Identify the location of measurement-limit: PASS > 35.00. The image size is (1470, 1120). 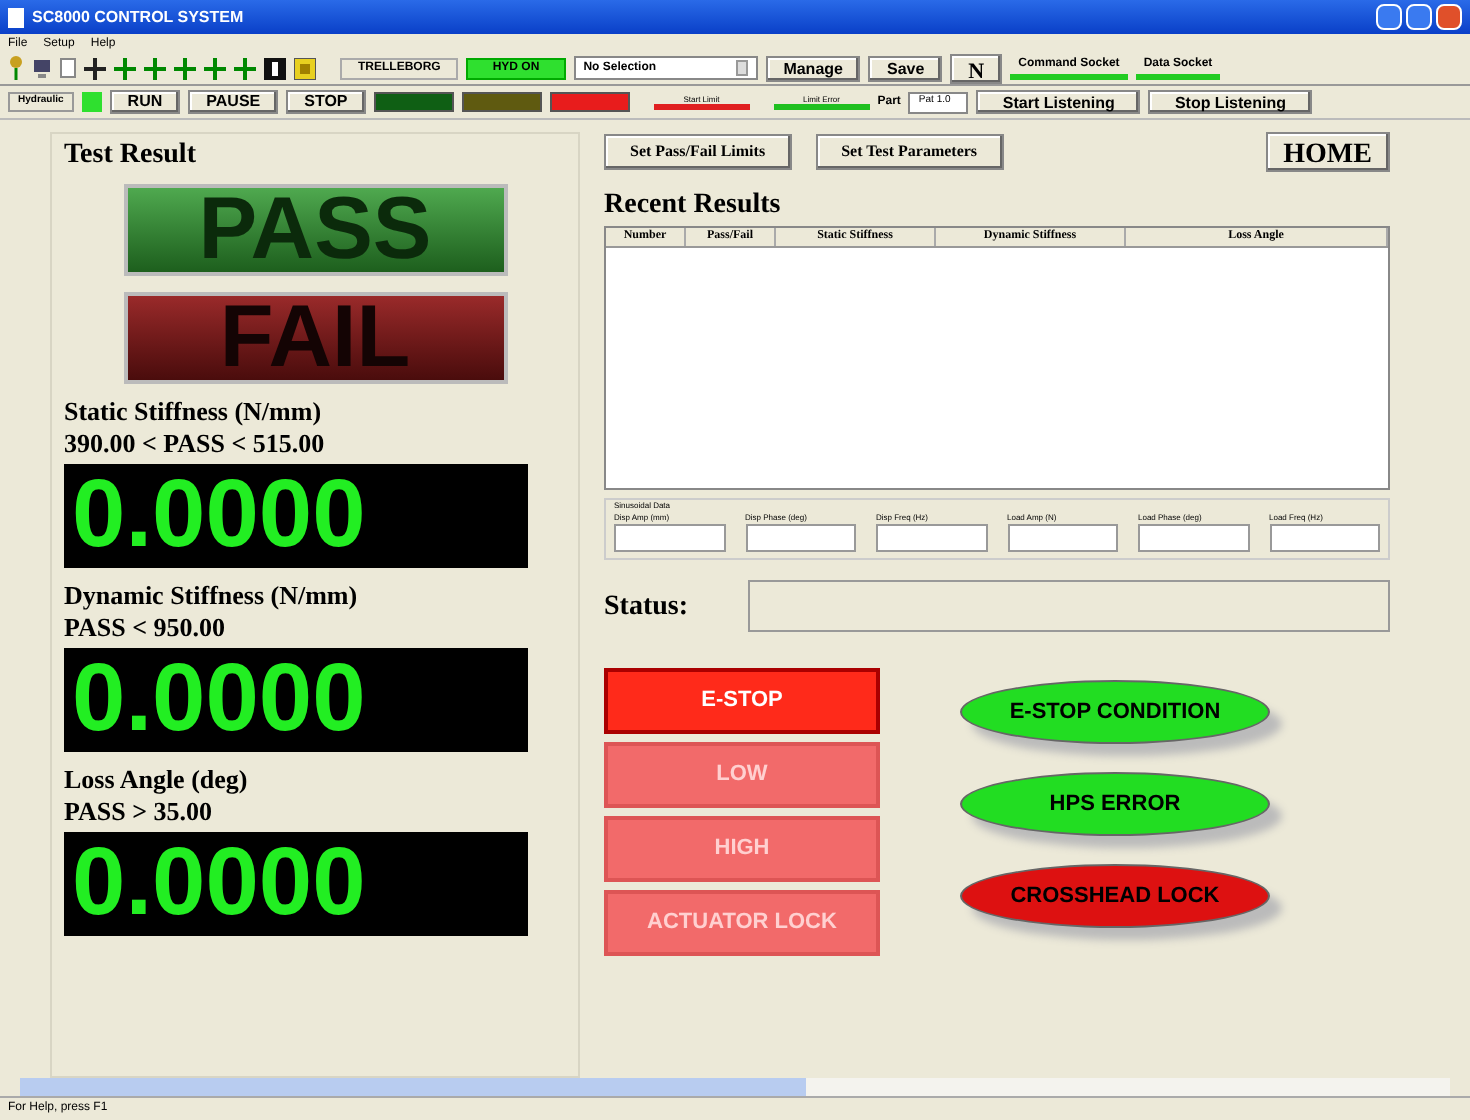
(139, 812).